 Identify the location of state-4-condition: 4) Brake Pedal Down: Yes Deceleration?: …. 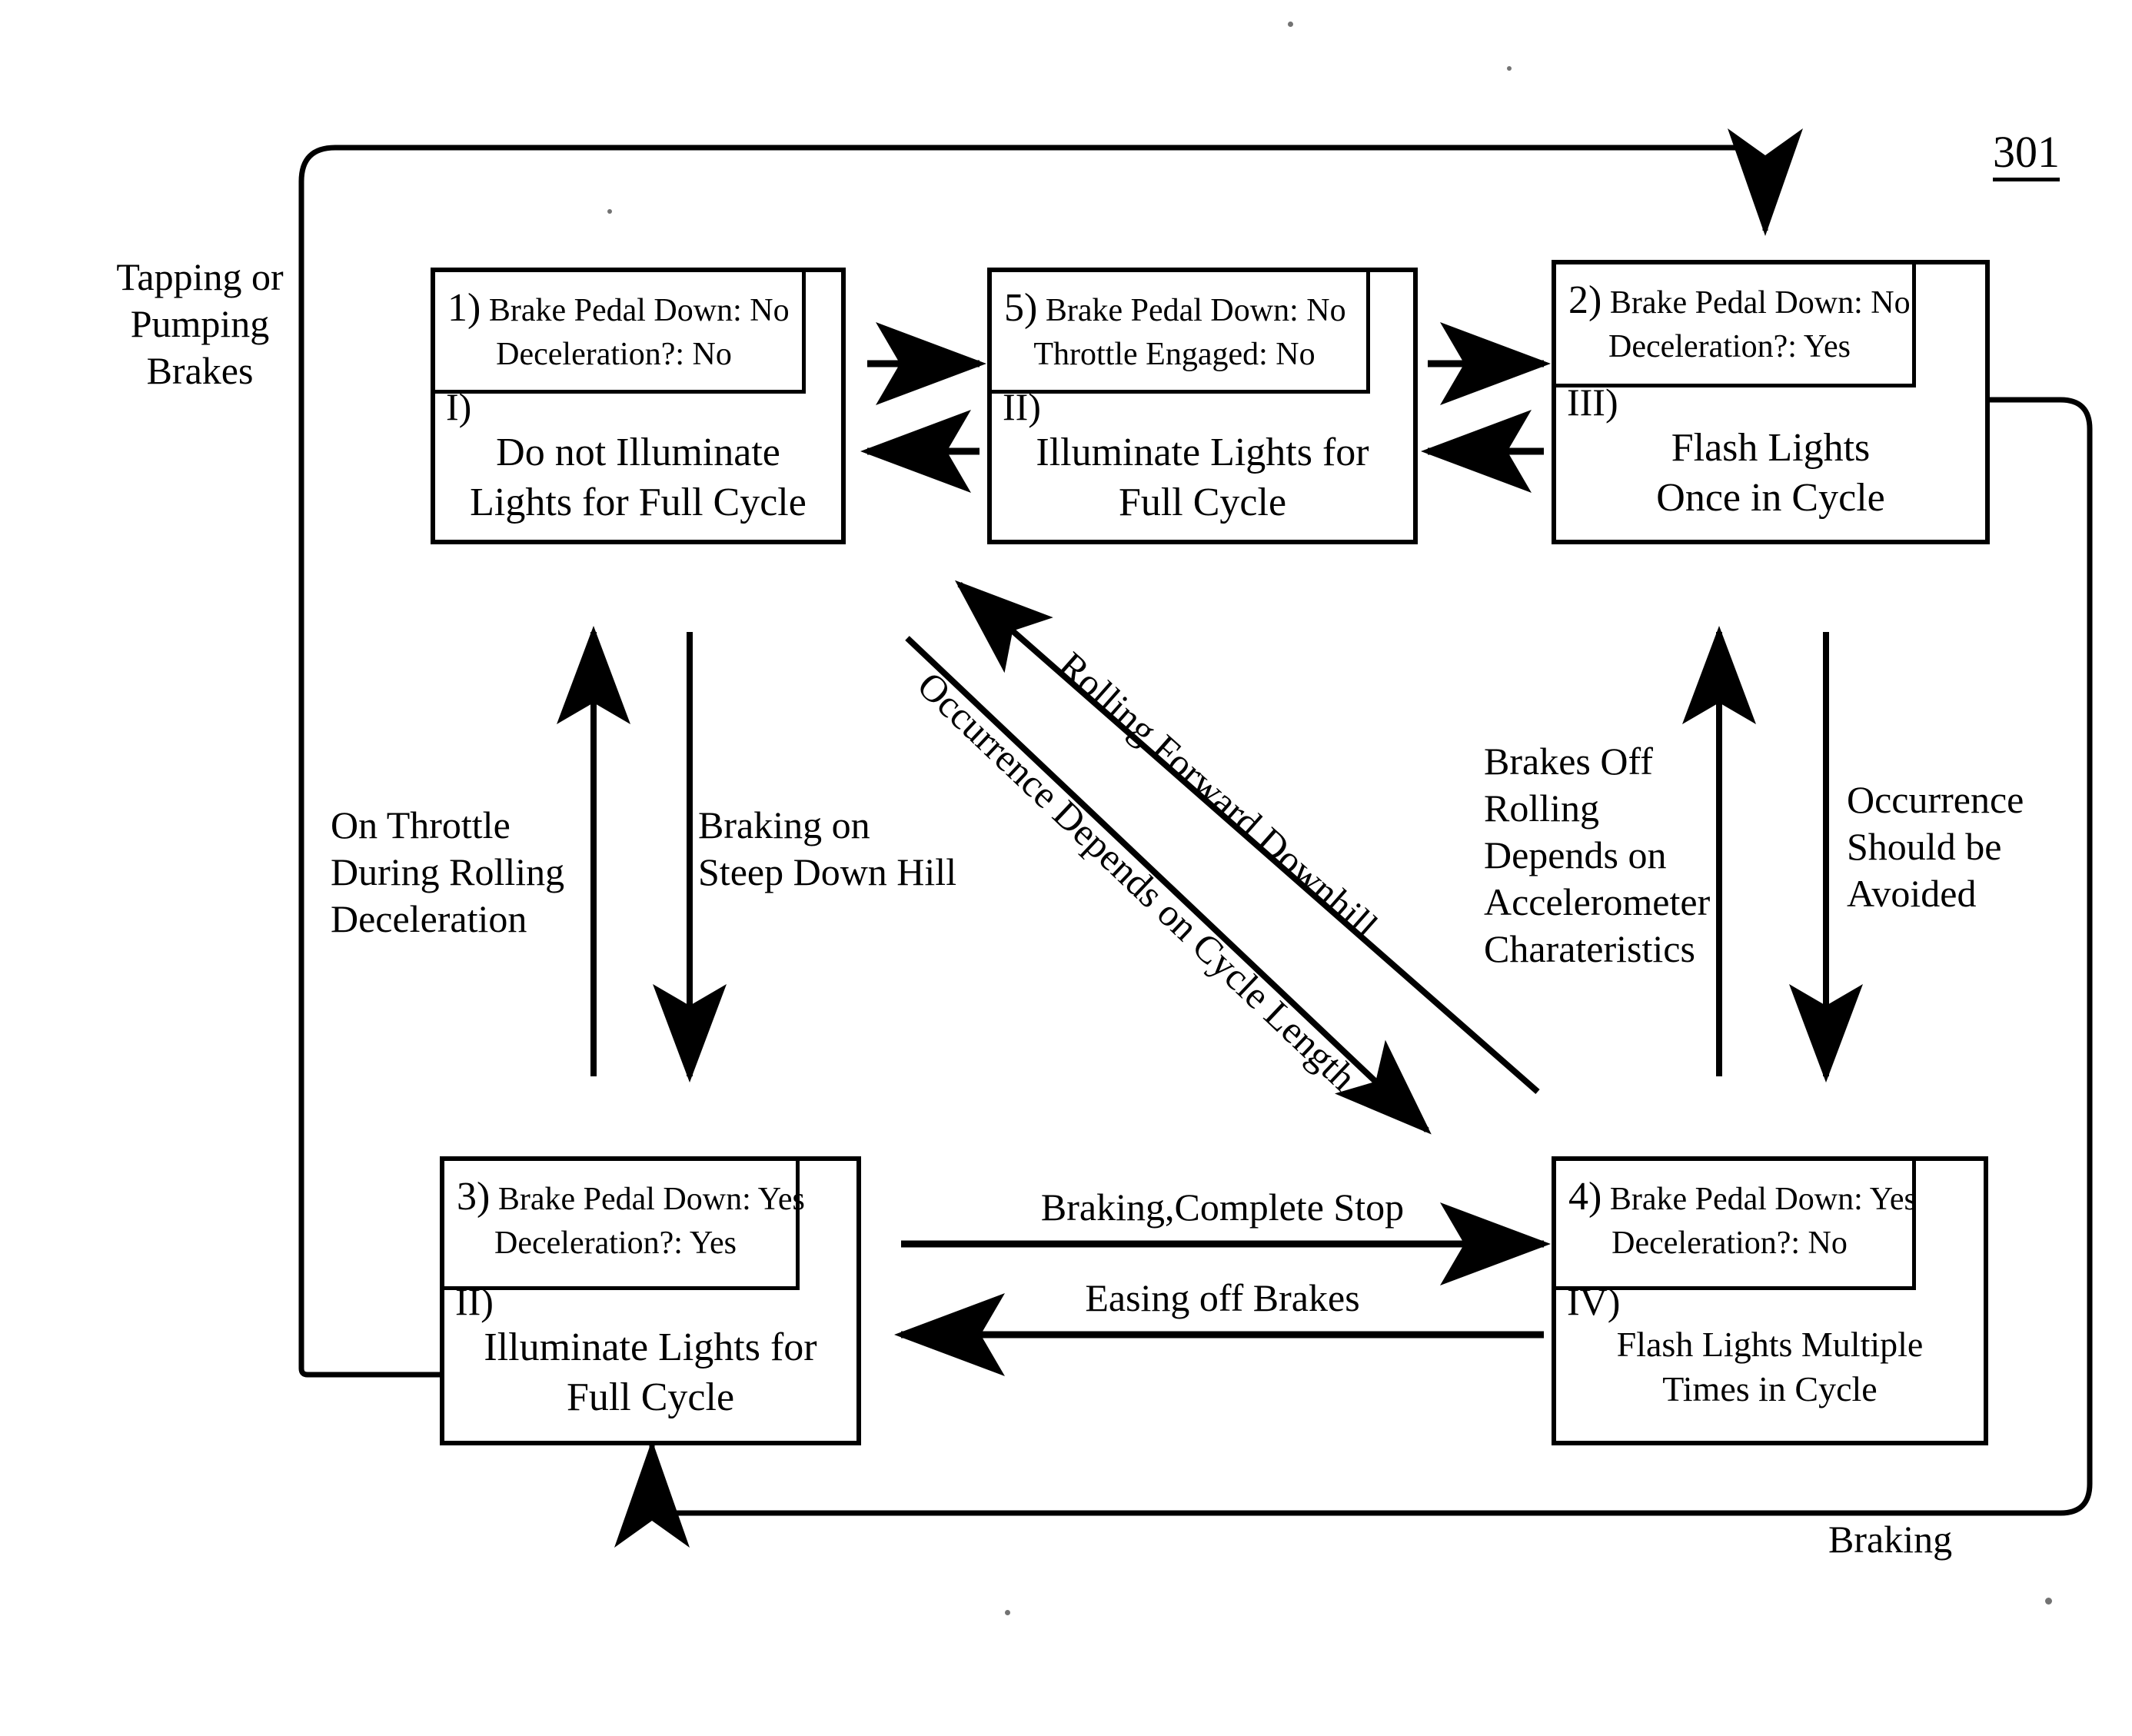
(1736, 1225).